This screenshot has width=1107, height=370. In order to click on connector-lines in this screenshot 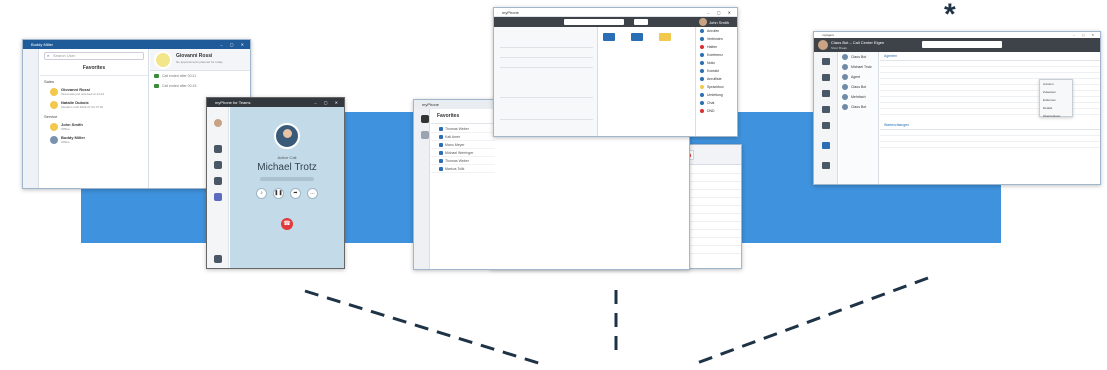, I will do `click(616, 321)`.